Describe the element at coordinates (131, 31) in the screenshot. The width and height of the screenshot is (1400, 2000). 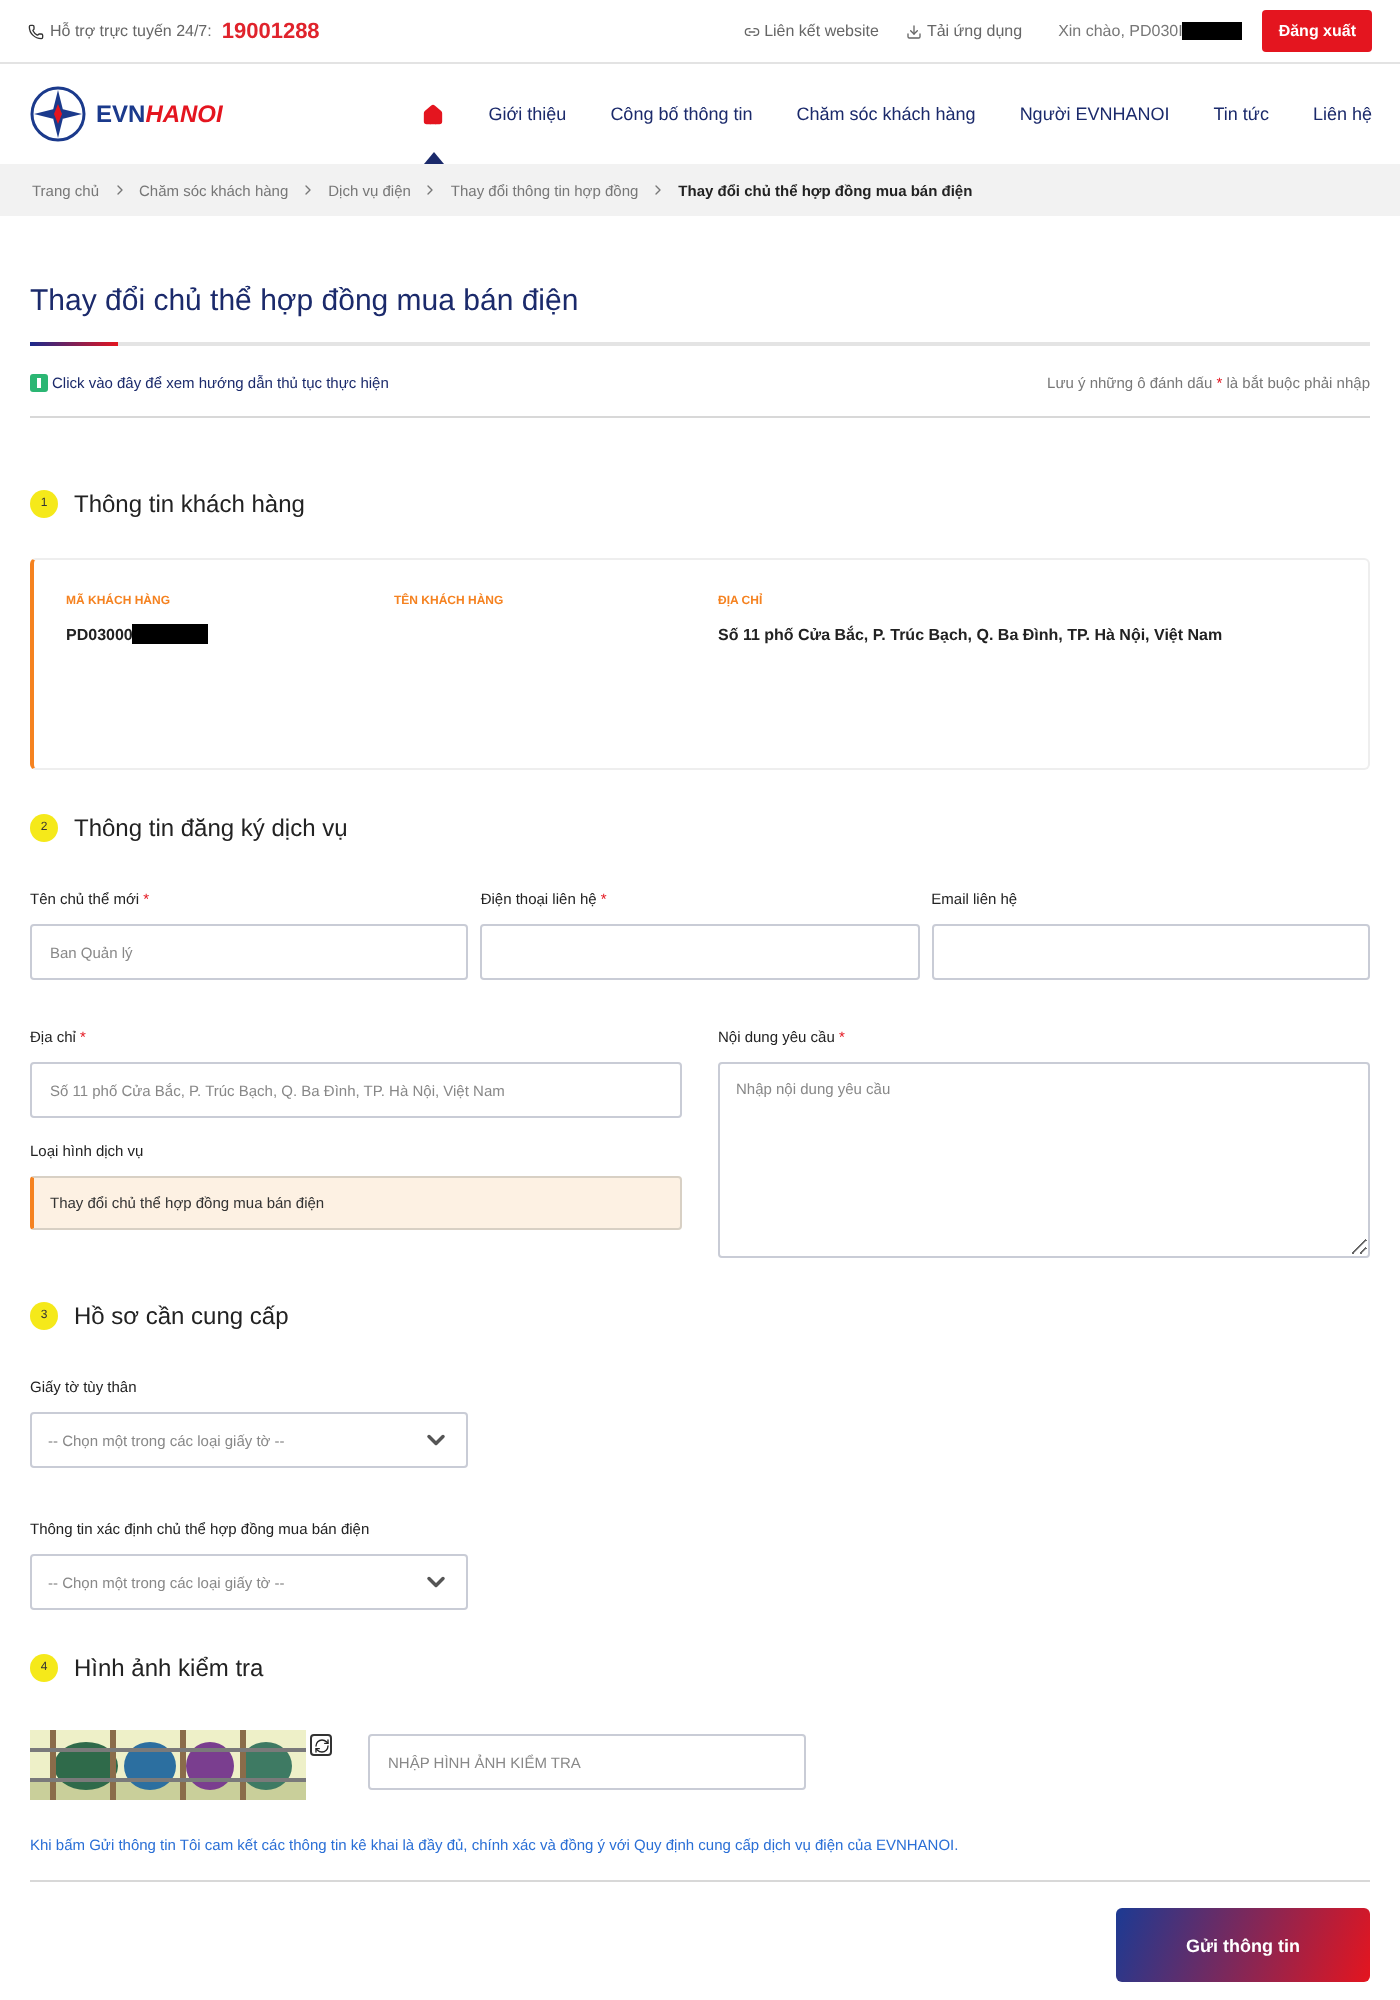
I see `hotline-label: Hỗ trợ trực tuyến 24/7:` at that location.